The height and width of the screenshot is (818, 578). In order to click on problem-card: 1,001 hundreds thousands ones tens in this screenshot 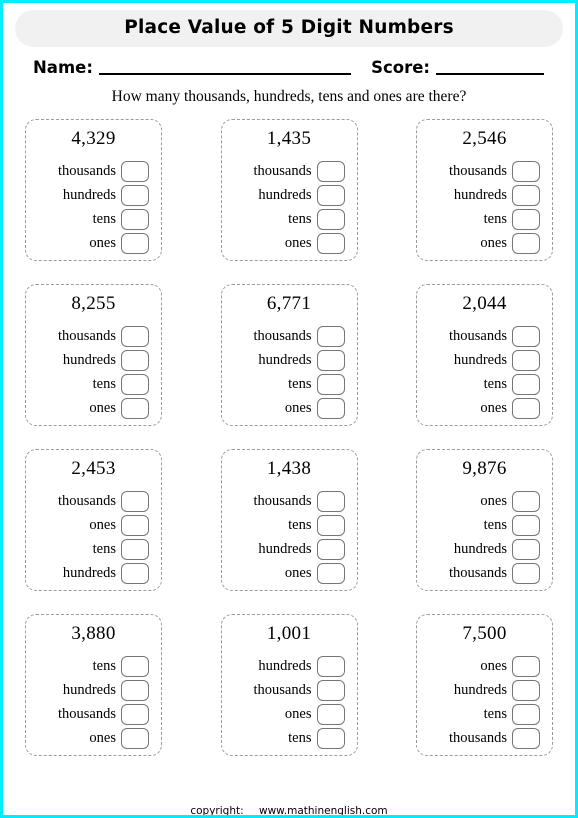, I will do `click(289, 685)`.